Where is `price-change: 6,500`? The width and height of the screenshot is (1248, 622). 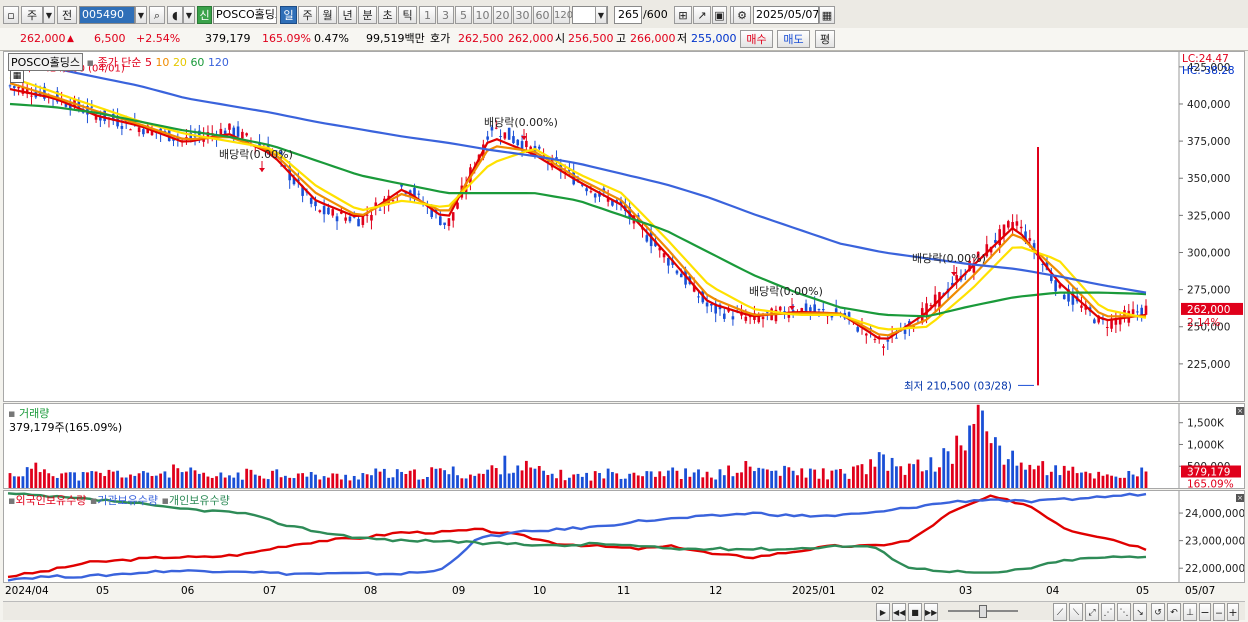 price-change: 6,500 is located at coordinates (110, 38).